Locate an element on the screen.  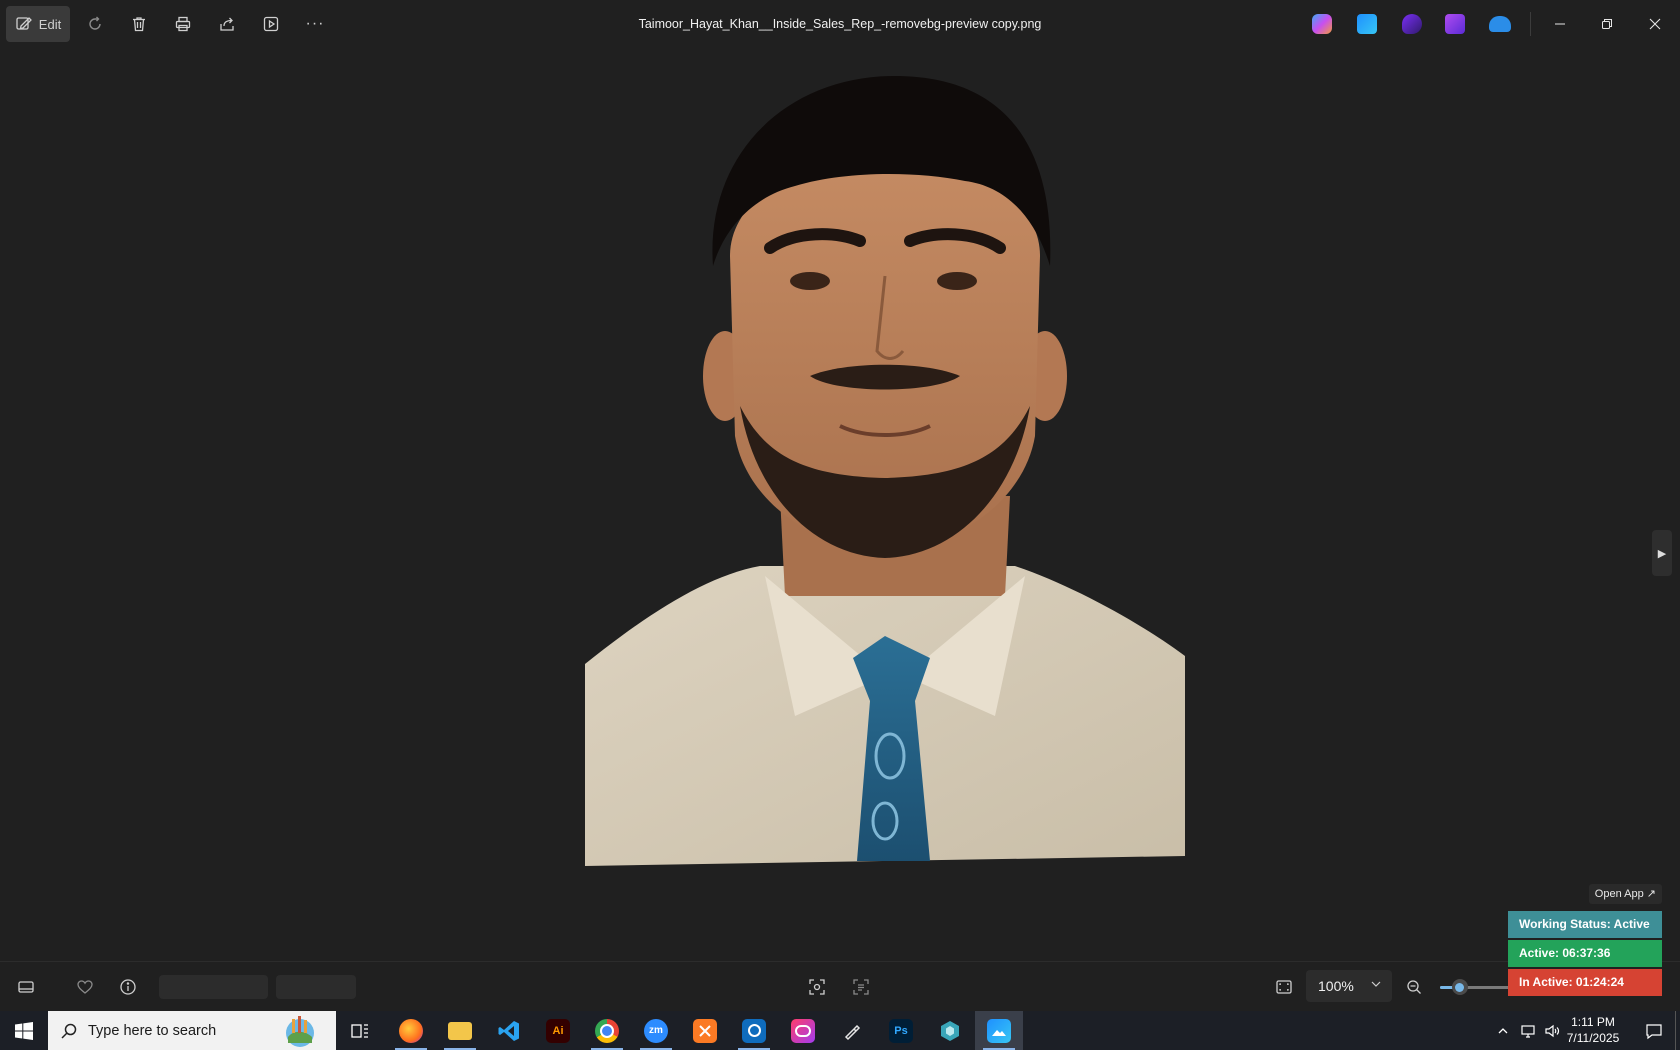
zoom-icon: zm is located at coordinates (656, 1030).